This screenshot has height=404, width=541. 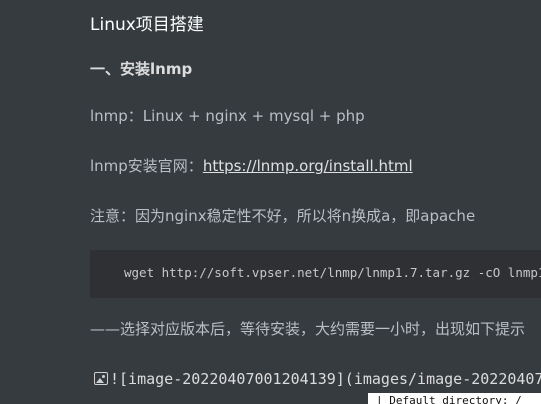 What do you see at coordinates (141, 69) in the screenshot?
I see `section-heading-install-lnmp: 一、安装lnmp` at bounding box center [141, 69].